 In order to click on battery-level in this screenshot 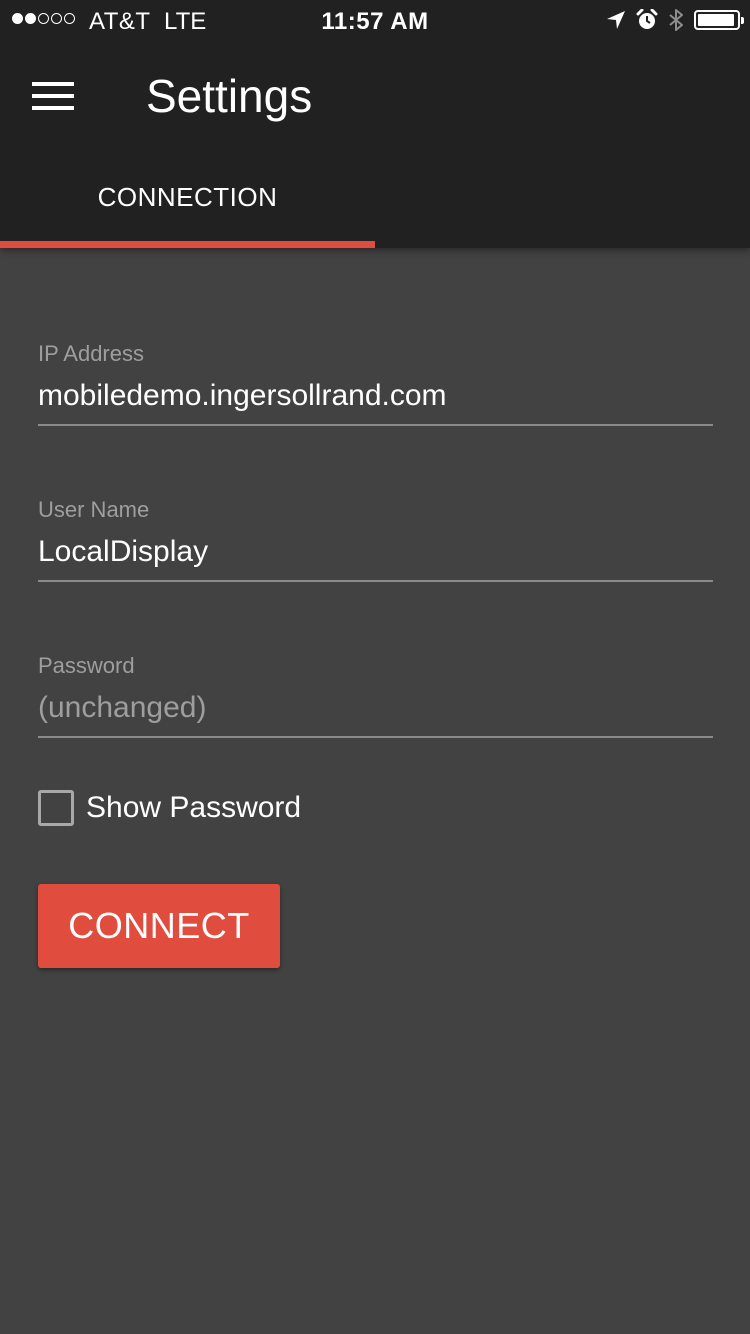, I will do `click(716, 20)`.